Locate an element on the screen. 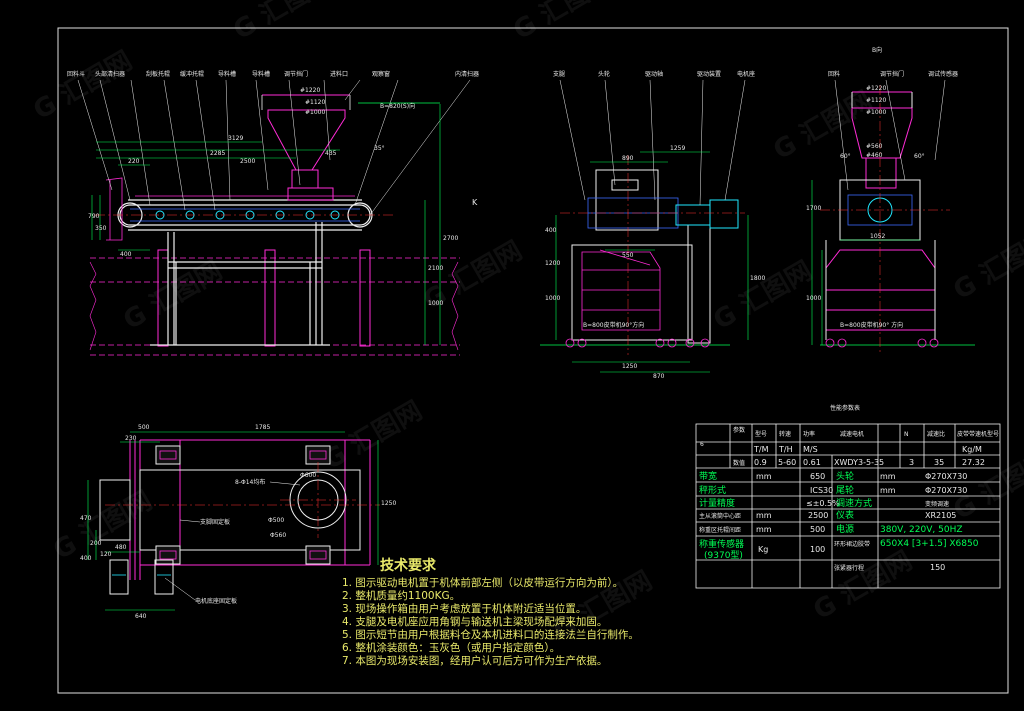 The width and height of the screenshot is (1024, 711). side-dim-3129: 3129 is located at coordinates (235, 138).